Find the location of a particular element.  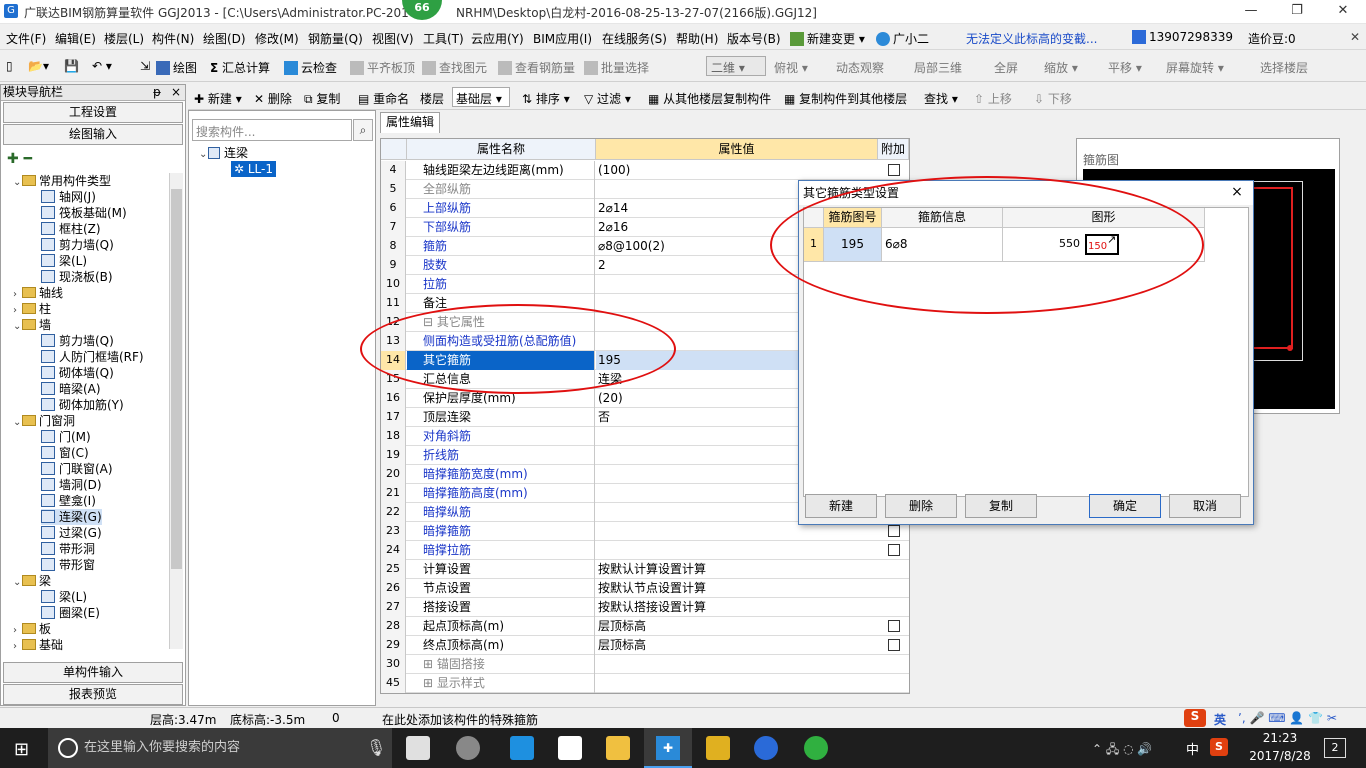

ime-lang-indicator: 英 is located at coordinates (1220, 719).